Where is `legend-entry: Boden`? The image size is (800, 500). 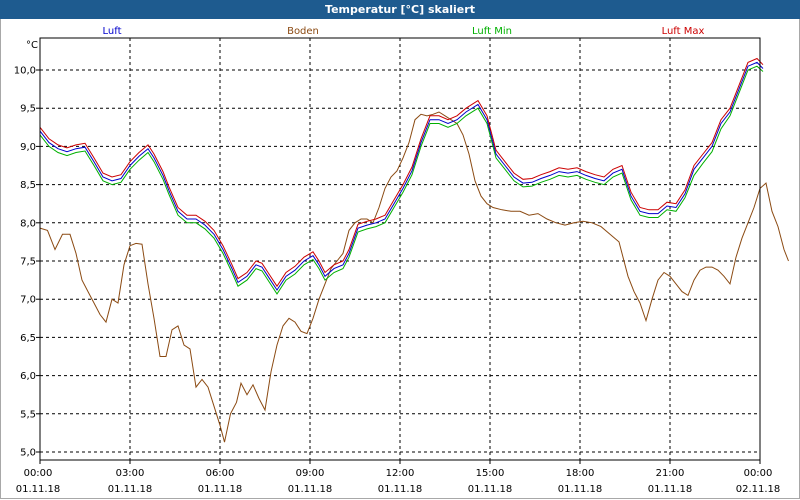 legend-entry: Boden is located at coordinates (303, 31).